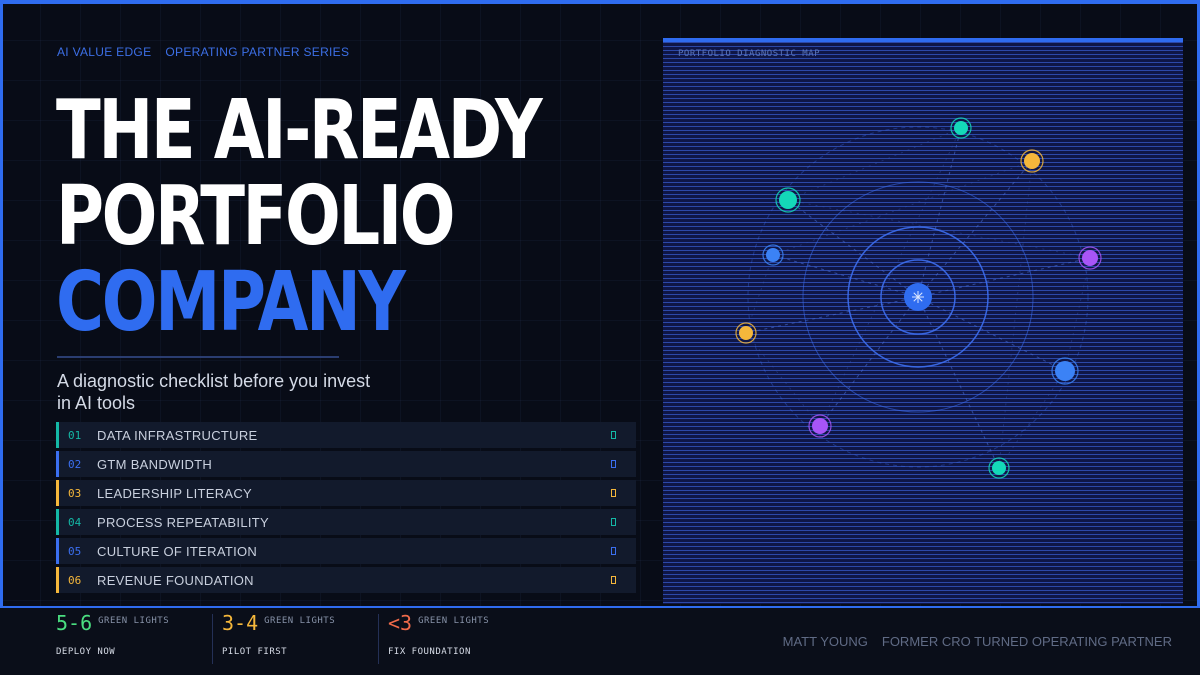 This screenshot has width=1200, height=675. I want to click on kicker-series: OPERATING PARTNER SERIES, so click(257, 52).